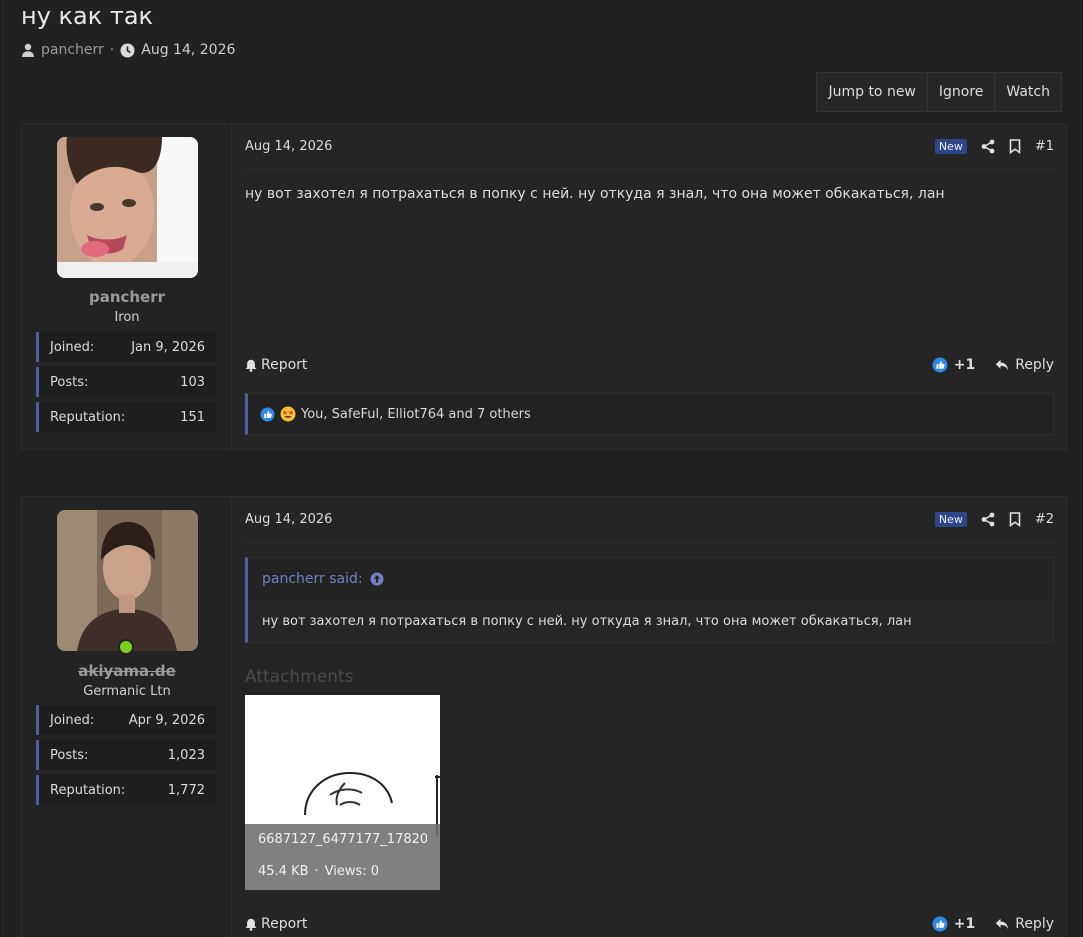 This screenshot has height=937, width=1083. I want to click on thread-author: pancherr, so click(72, 50).